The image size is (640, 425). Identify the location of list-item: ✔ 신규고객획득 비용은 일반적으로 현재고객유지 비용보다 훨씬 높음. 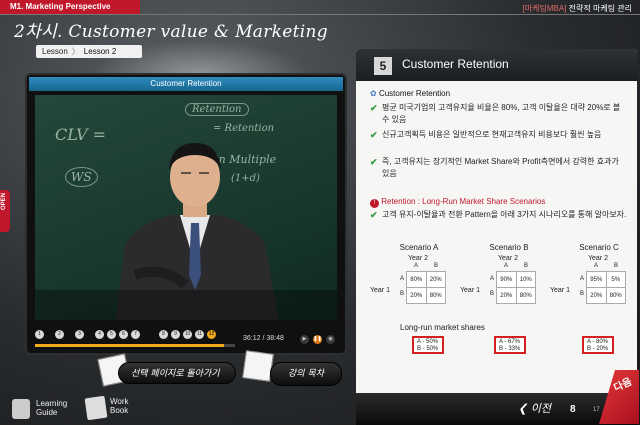
(499, 135).